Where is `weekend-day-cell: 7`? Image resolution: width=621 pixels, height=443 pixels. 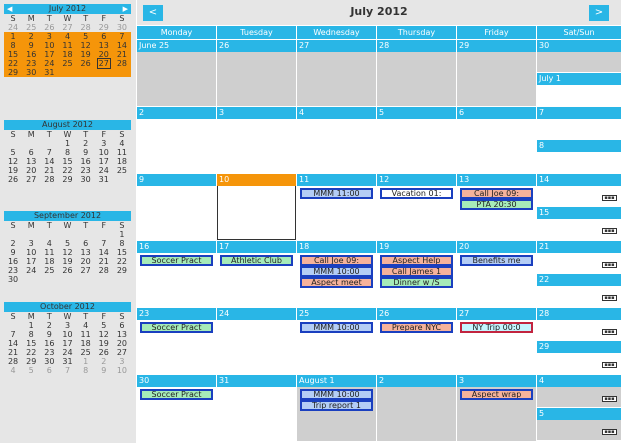 weekend-day-cell: 7 is located at coordinates (579, 123).